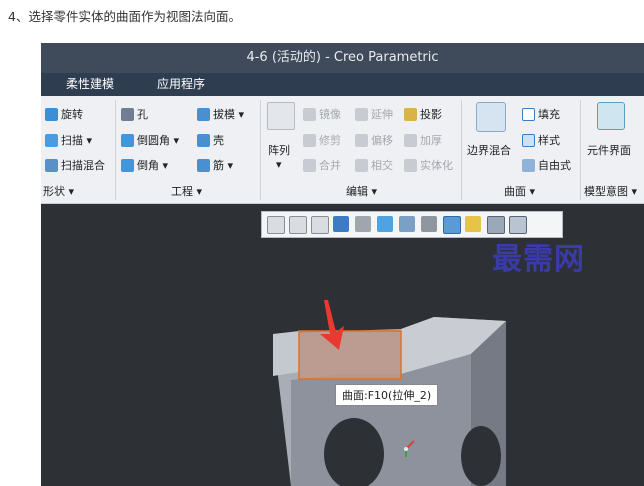 The height and width of the screenshot is (486, 644). I want to click on hole-right, so click(481, 456).